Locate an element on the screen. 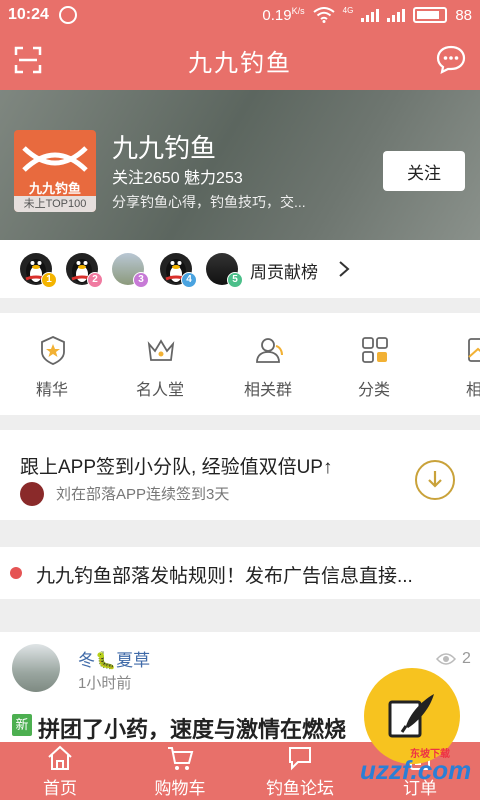  category-photos: 相 is located at coordinates (456, 364).